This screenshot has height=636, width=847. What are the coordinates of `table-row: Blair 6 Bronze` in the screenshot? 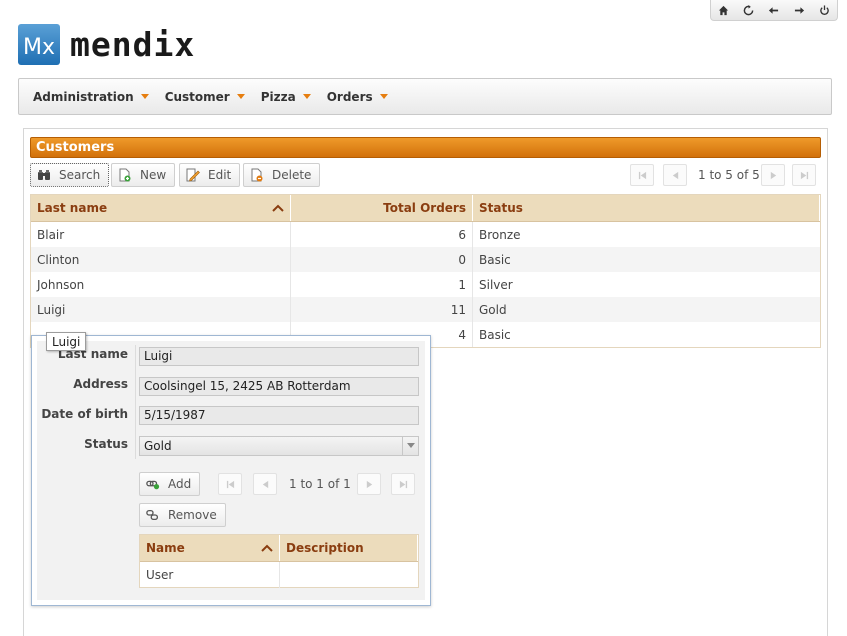 It's located at (425, 234).